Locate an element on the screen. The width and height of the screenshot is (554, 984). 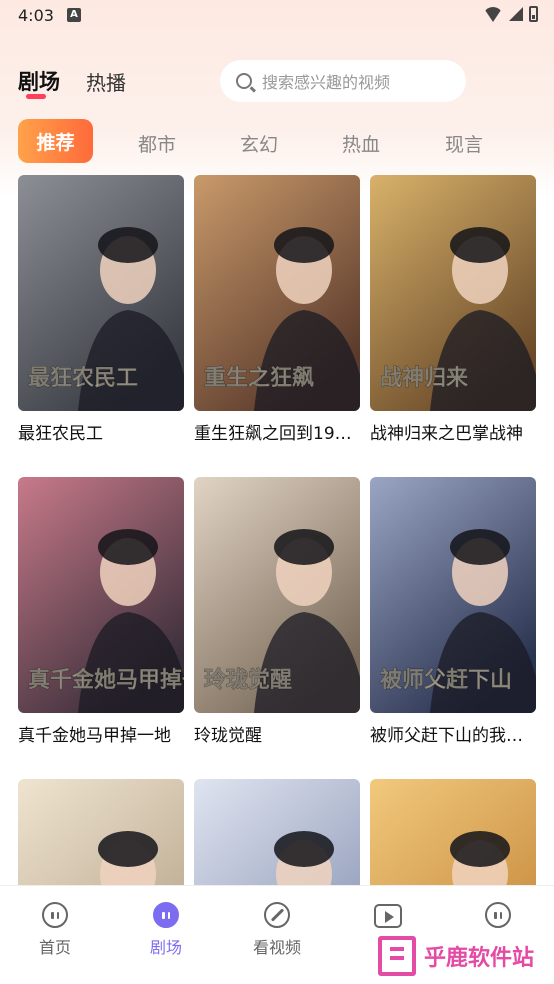
drama-card: 最狂农民工 最狂农民工 is located at coordinates (101, 309).